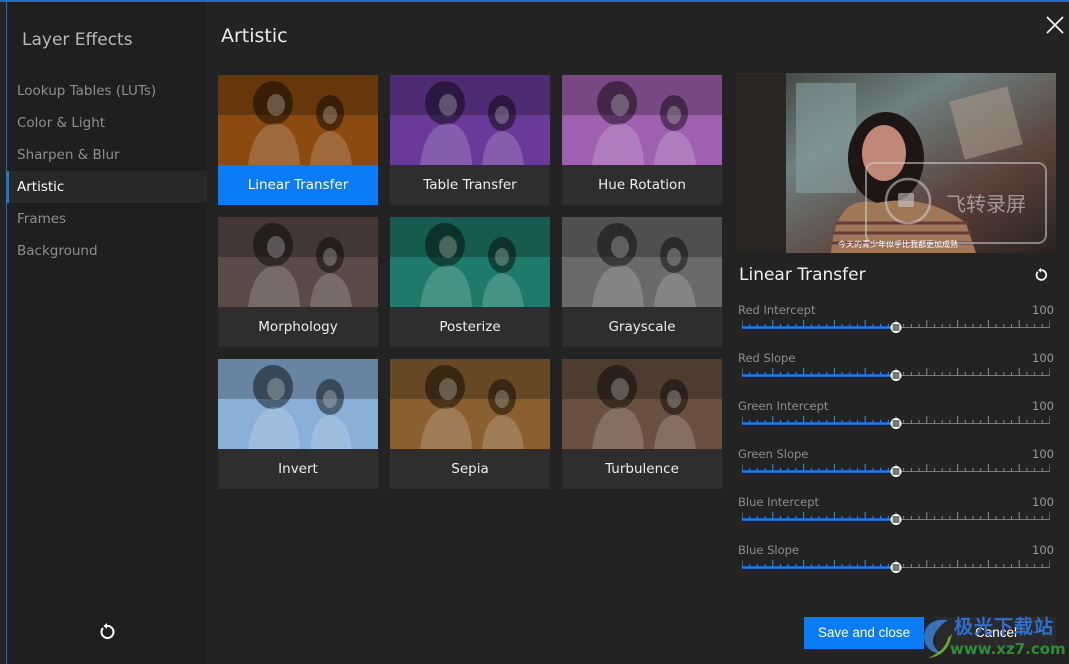 Image resolution: width=1069 pixels, height=664 pixels. I want to click on slider-label: Red Intercept, so click(777, 310).